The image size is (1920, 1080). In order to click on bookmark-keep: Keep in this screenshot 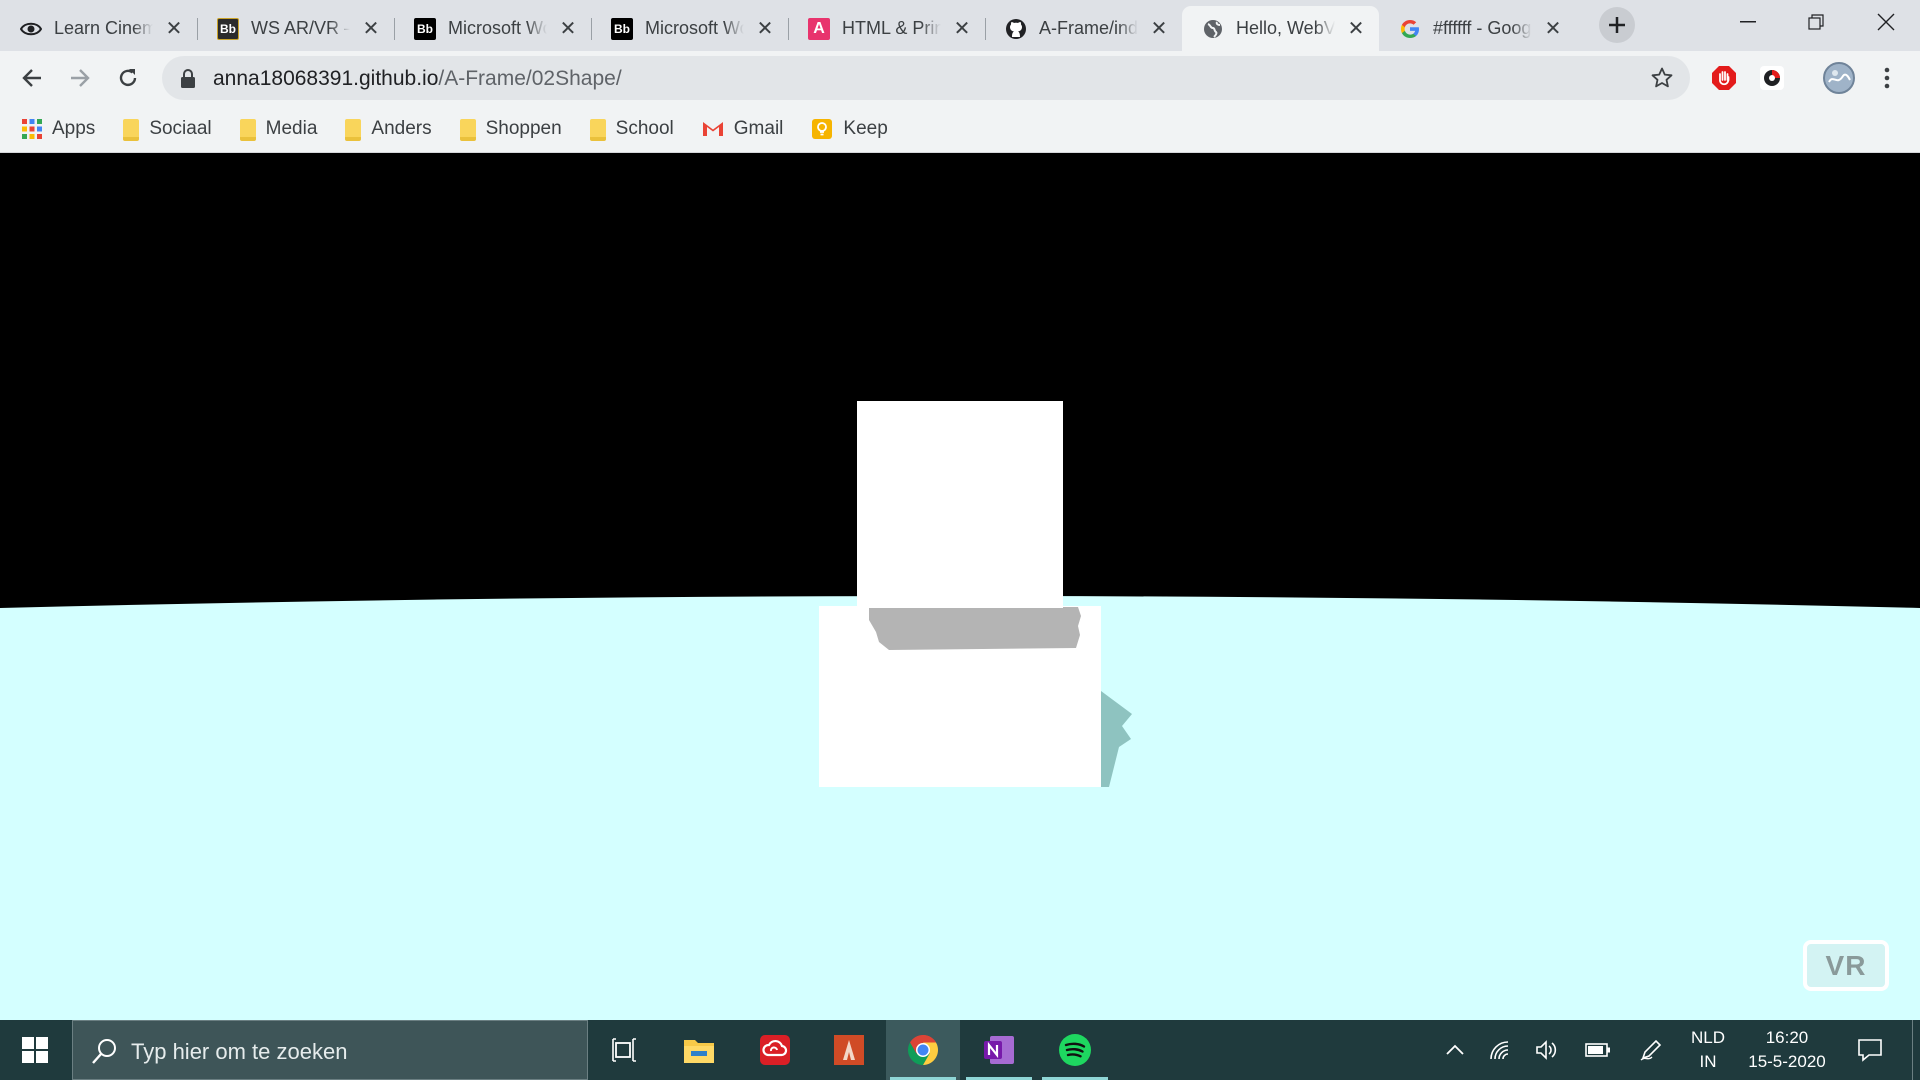, I will do `click(849, 129)`.